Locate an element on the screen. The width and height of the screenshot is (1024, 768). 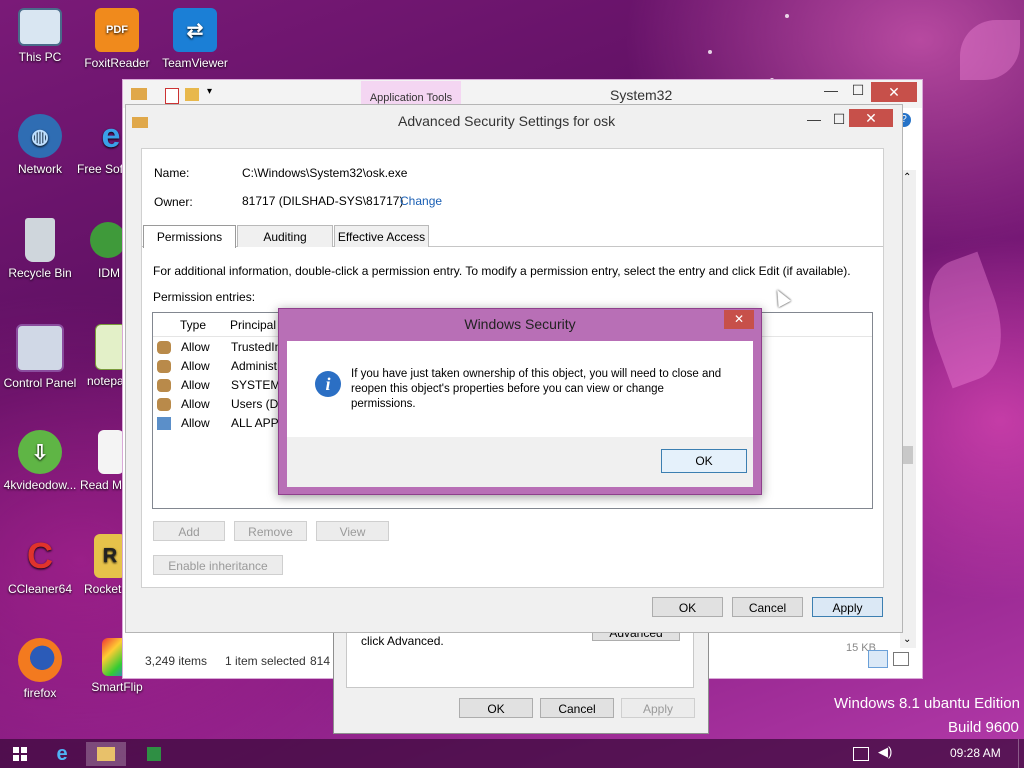
control-panel-icon is located at coordinates (40, 348).